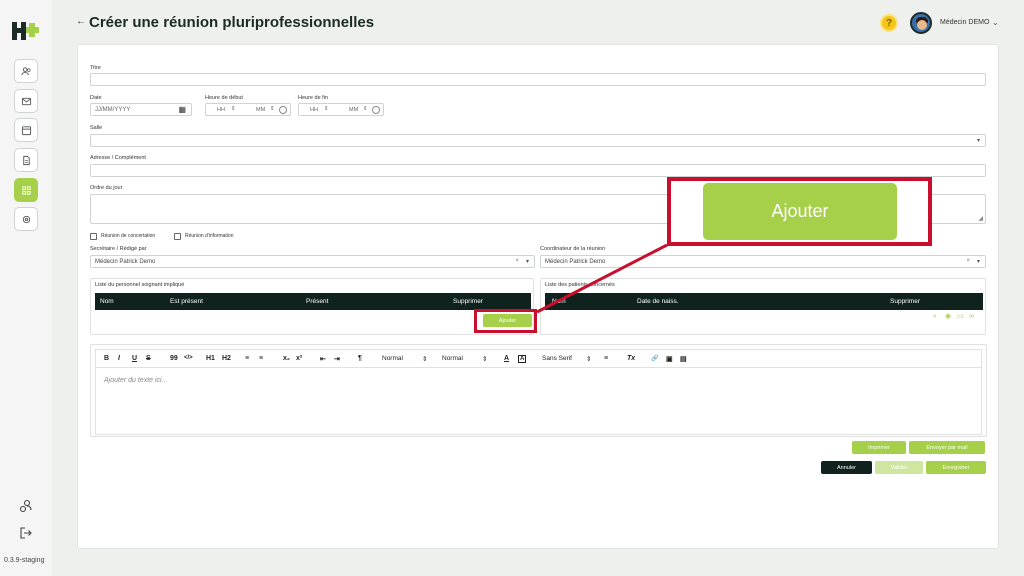 The height and width of the screenshot is (576, 1024). What do you see at coordinates (654, 358) in the screenshot?
I see `link-button: 🔗` at bounding box center [654, 358].